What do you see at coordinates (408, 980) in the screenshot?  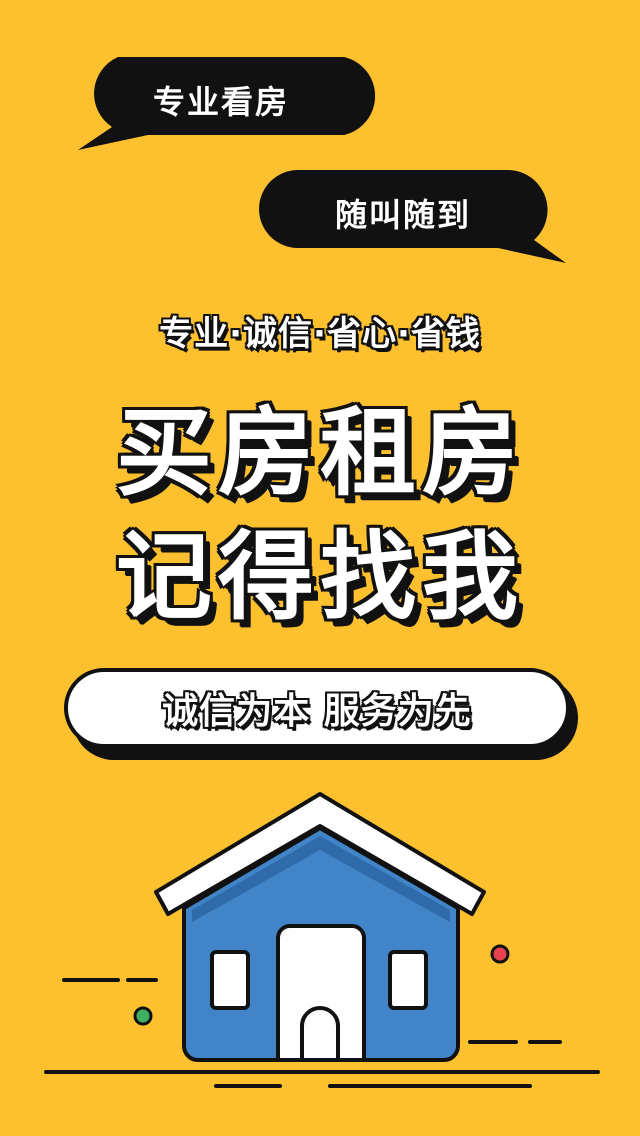 I see `window-right` at bounding box center [408, 980].